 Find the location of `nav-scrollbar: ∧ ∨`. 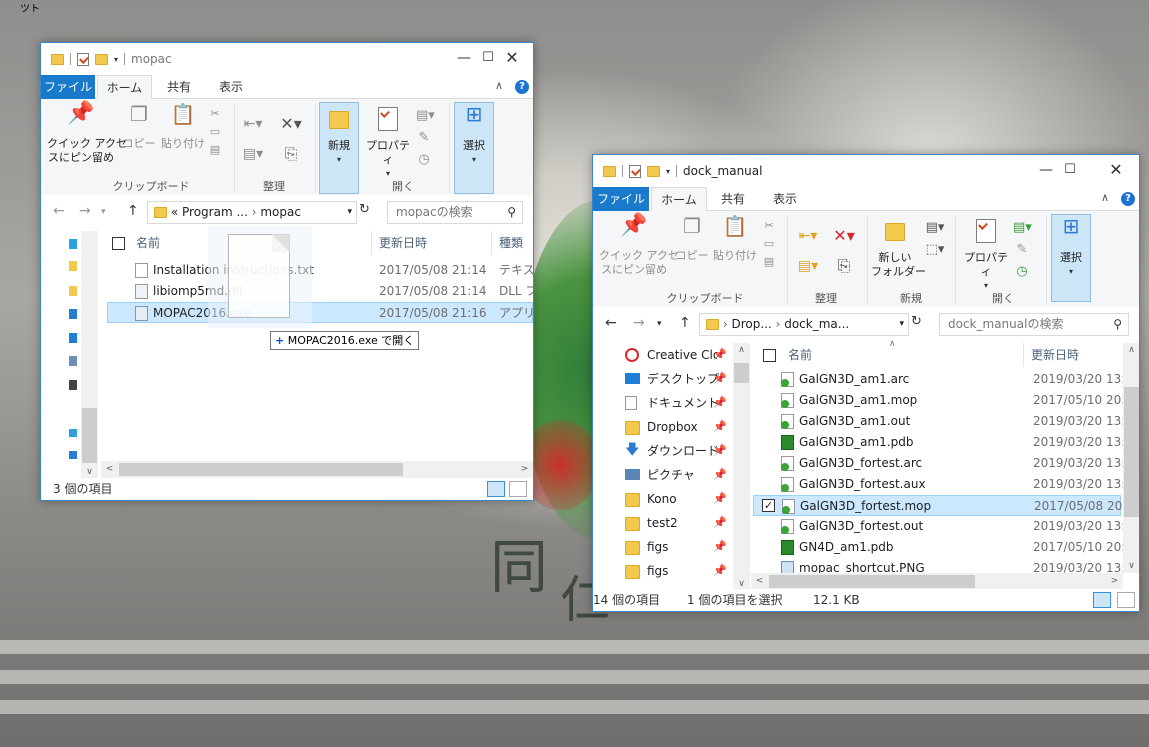

nav-scrollbar: ∧ ∨ is located at coordinates (741, 467).